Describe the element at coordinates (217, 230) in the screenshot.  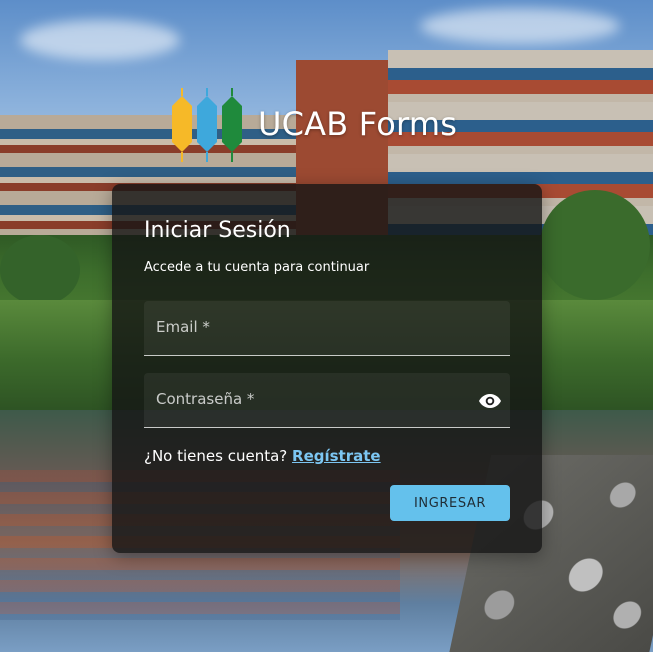
I see `login-title: Iniciar Sesión` at that location.